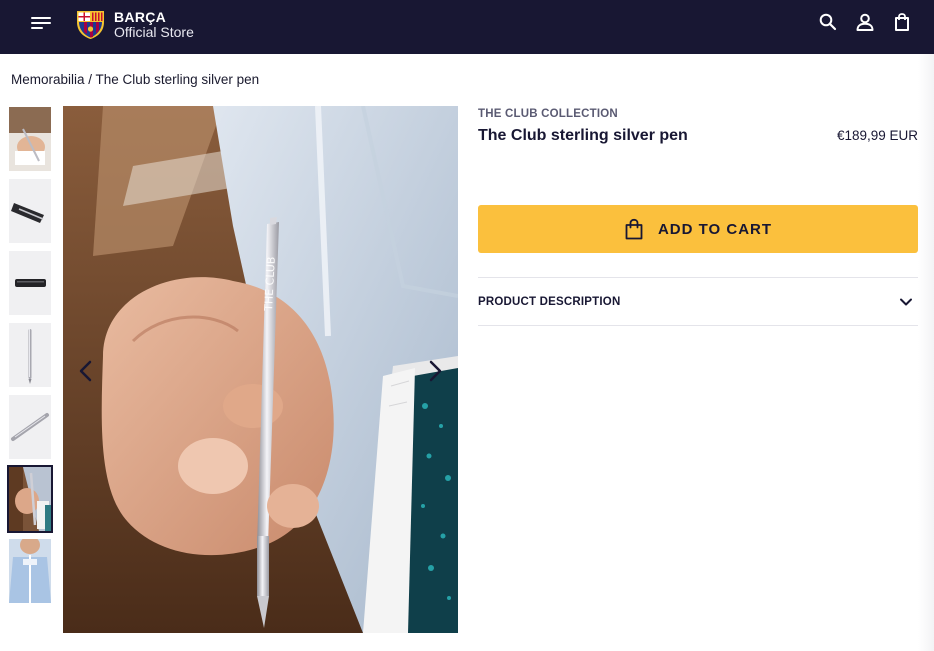 This screenshot has width=934, height=651. Describe the element at coordinates (30, 283) in the screenshot. I see `thumbnail-pen-case` at that location.